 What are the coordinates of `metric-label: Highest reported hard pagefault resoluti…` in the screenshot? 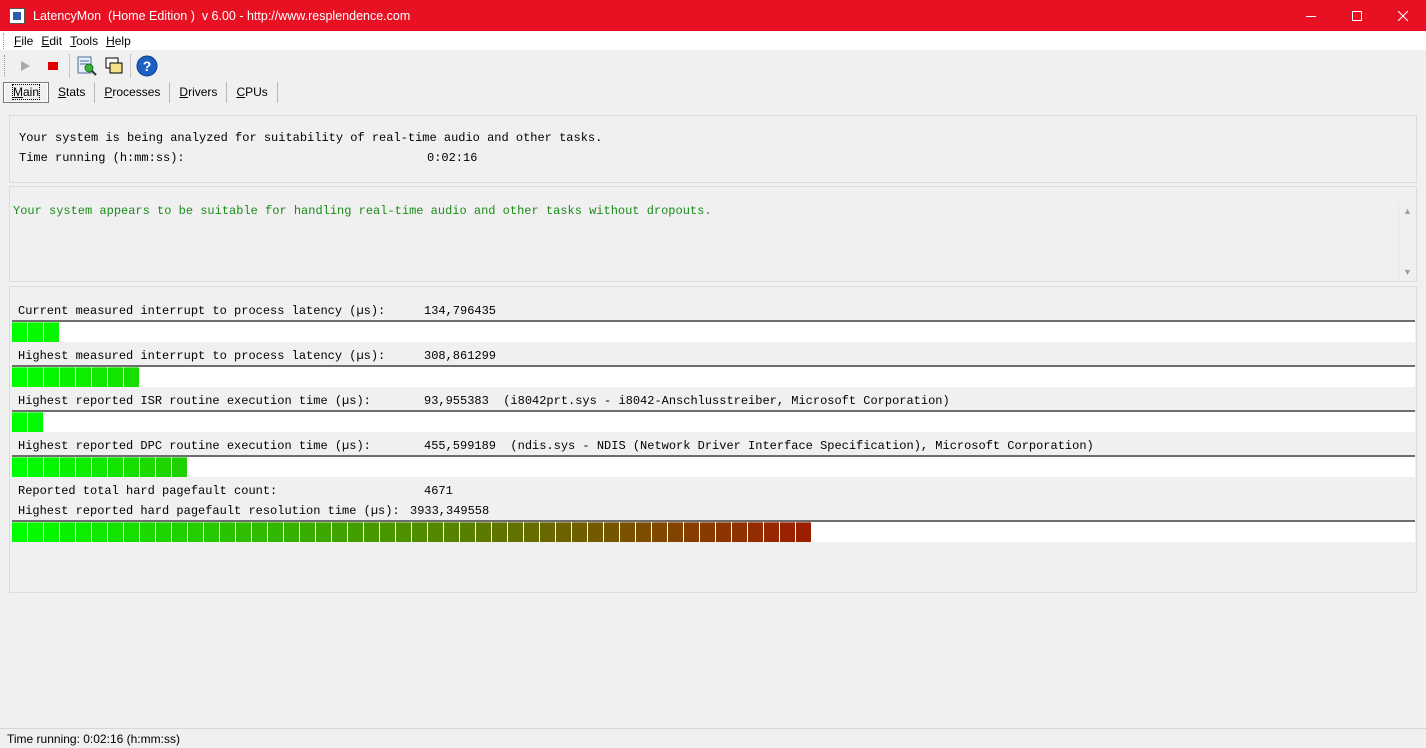 It's located at (209, 511).